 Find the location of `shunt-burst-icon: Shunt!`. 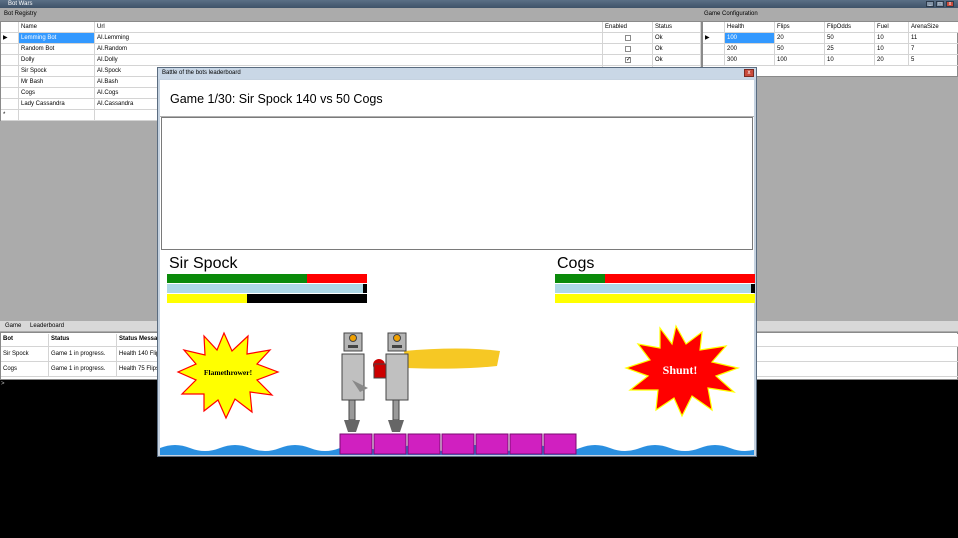

shunt-burst-icon: Shunt! is located at coordinates (682, 371).